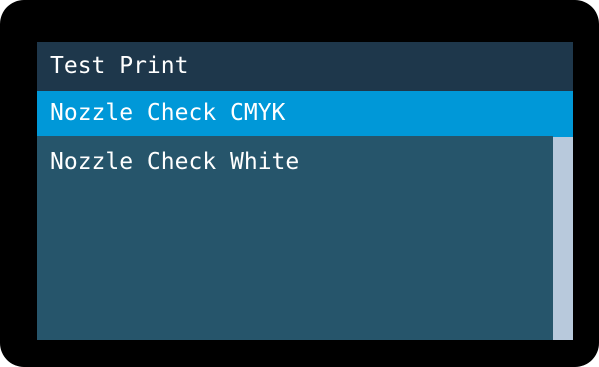  I want to click on menu-item-nozzle-check-cmyk: Nozzle Check CMYK, so click(295, 113).